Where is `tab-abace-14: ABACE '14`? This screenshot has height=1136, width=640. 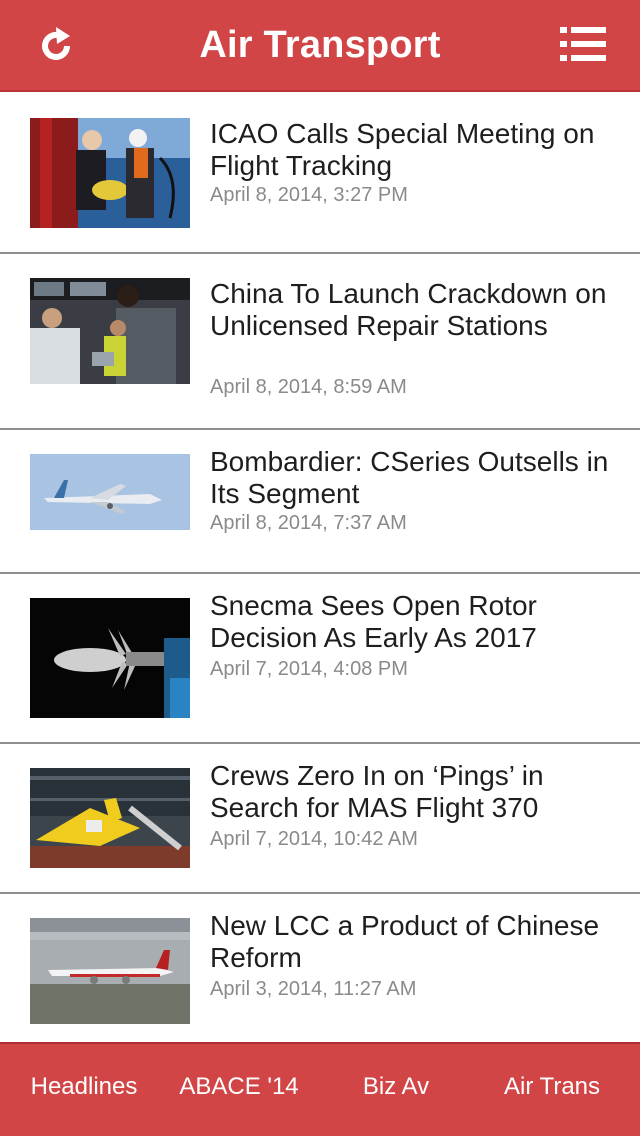 tab-abace-14: ABACE '14 is located at coordinates (239, 1090).